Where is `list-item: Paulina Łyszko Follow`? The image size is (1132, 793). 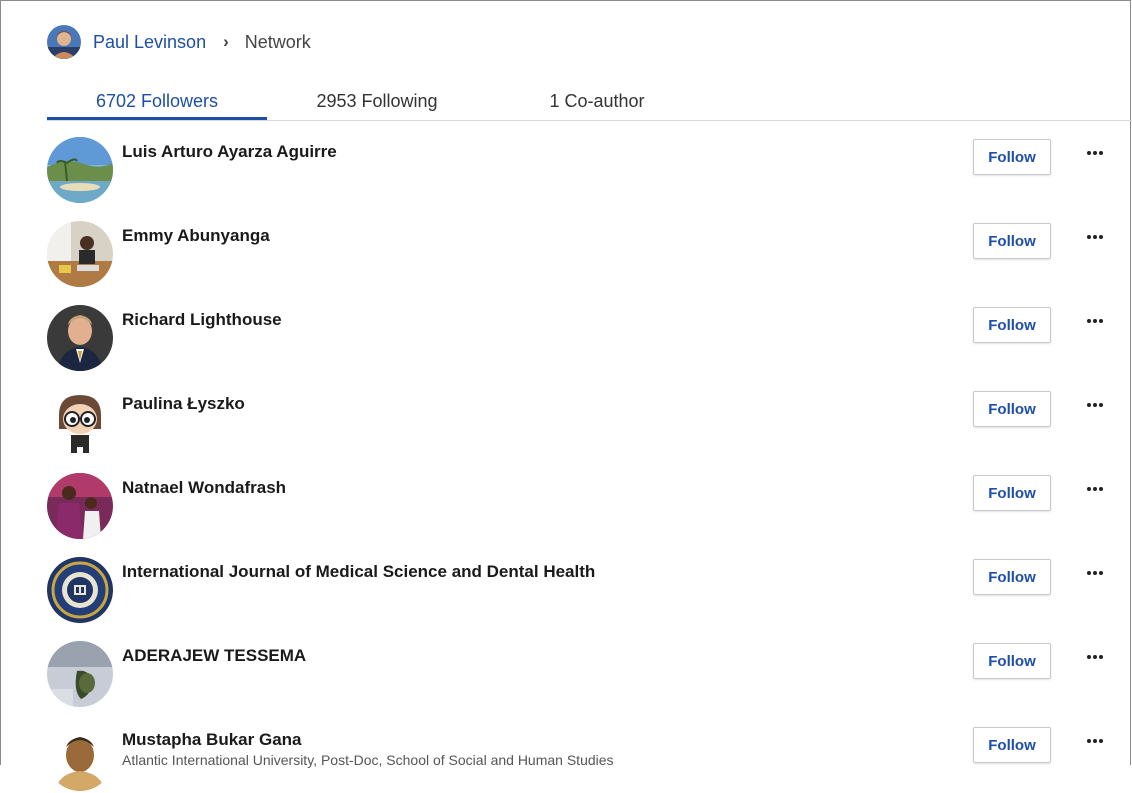 list-item: Paulina Łyszko Follow is located at coordinates (566, 415).